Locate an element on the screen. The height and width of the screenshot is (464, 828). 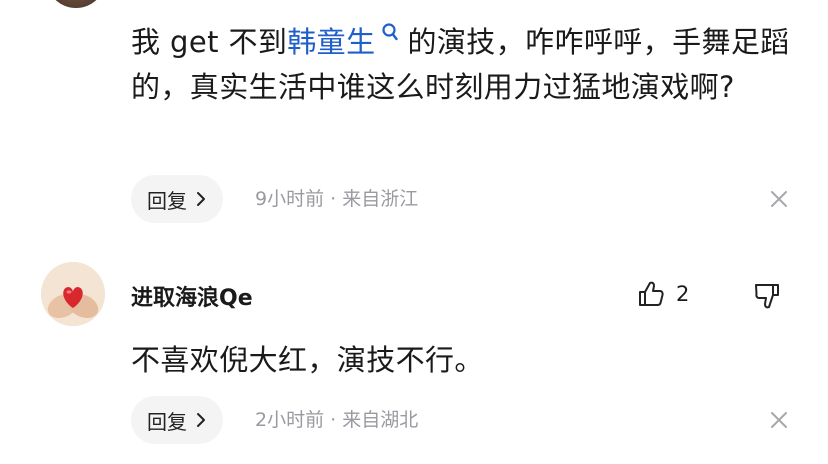
comment-actions: 回复 9小时前 · 来自浙江 is located at coordinates (461, 199).